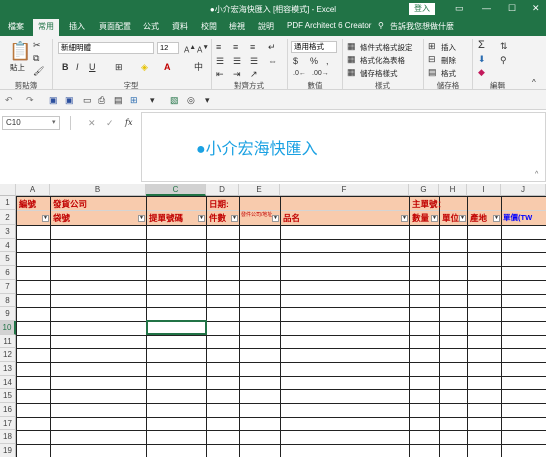 This screenshot has width=546, height=457. I want to click on enter-icon: ✓, so click(110, 123).